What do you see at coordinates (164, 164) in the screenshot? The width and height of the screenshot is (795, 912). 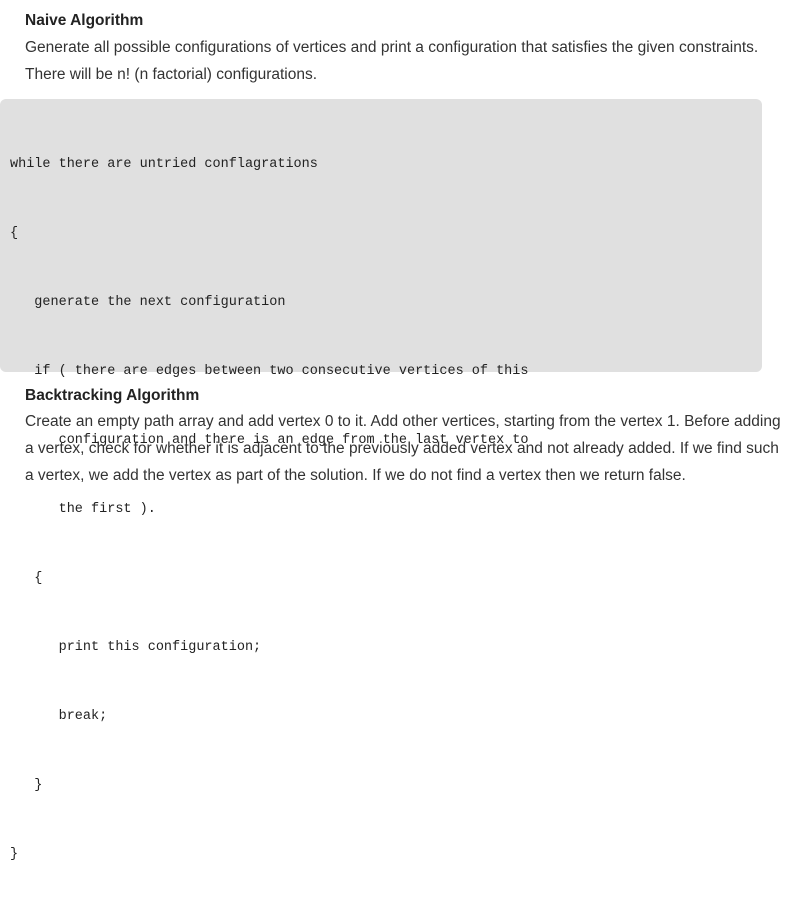 I see `code-line: while there are untried conflagrations` at bounding box center [164, 164].